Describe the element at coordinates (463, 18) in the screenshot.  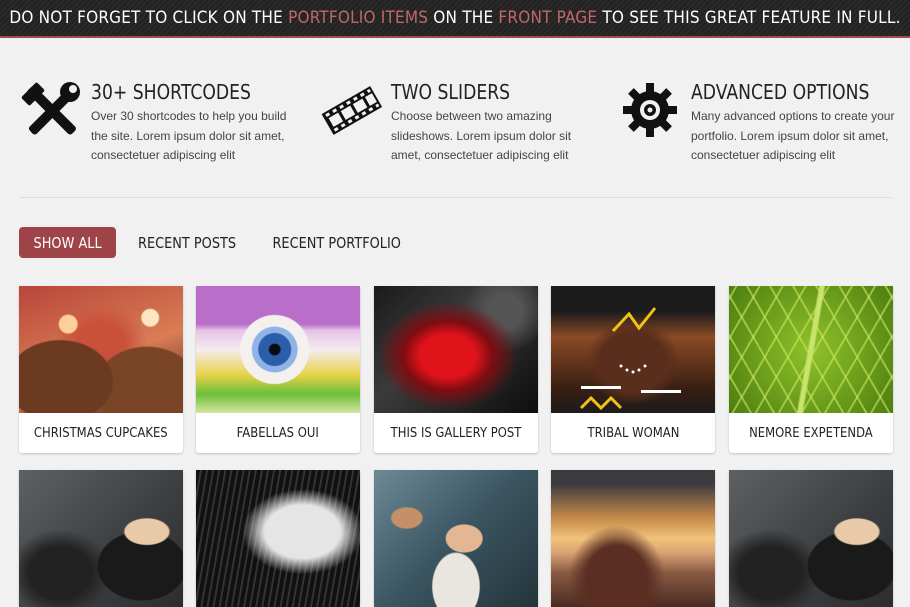
I see `banner-text-2: ON THE` at that location.